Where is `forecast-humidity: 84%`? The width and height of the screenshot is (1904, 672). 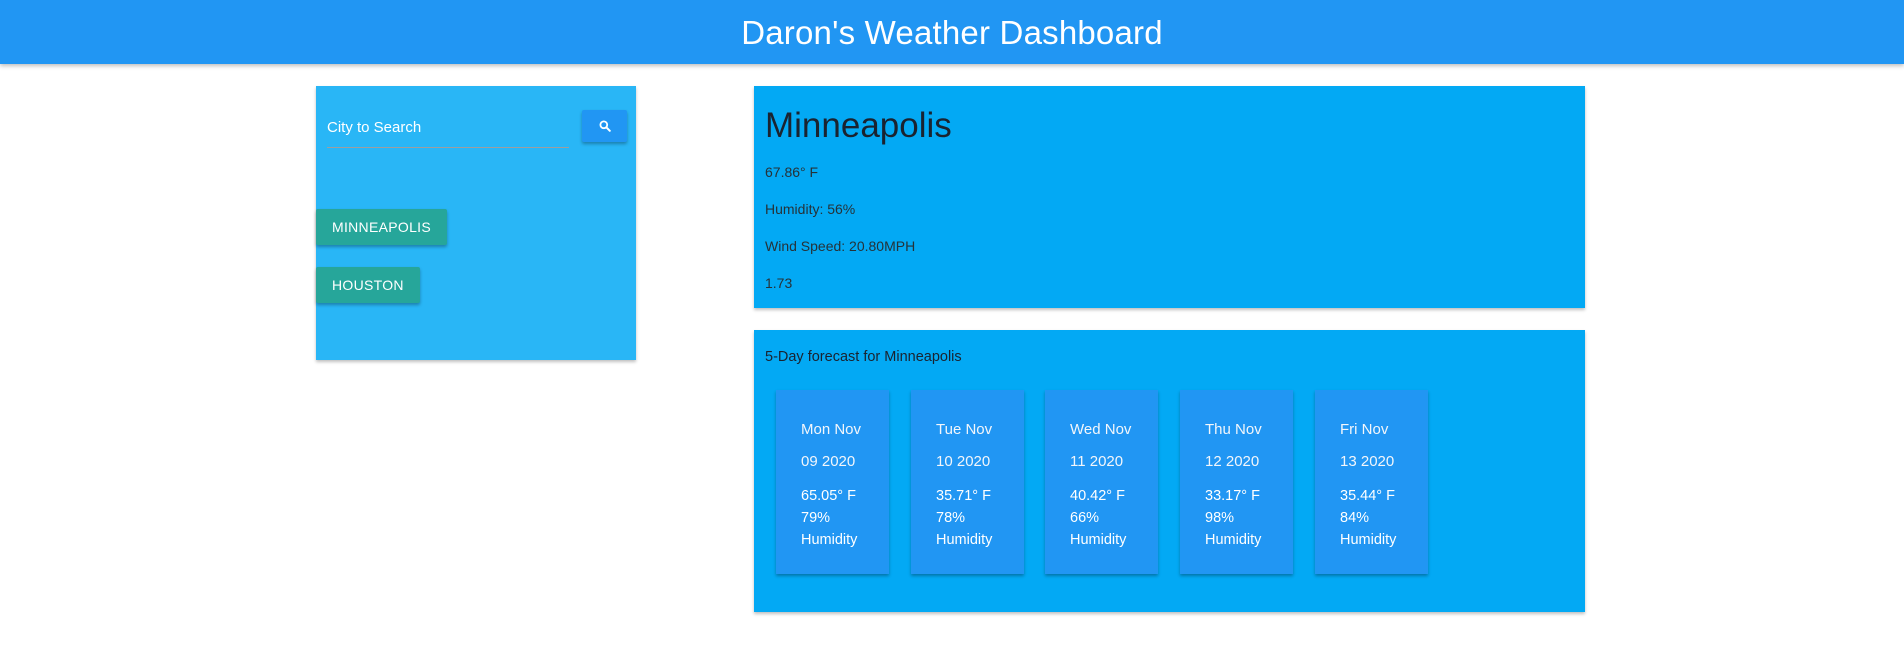 forecast-humidity: 84% is located at coordinates (1355, 518).